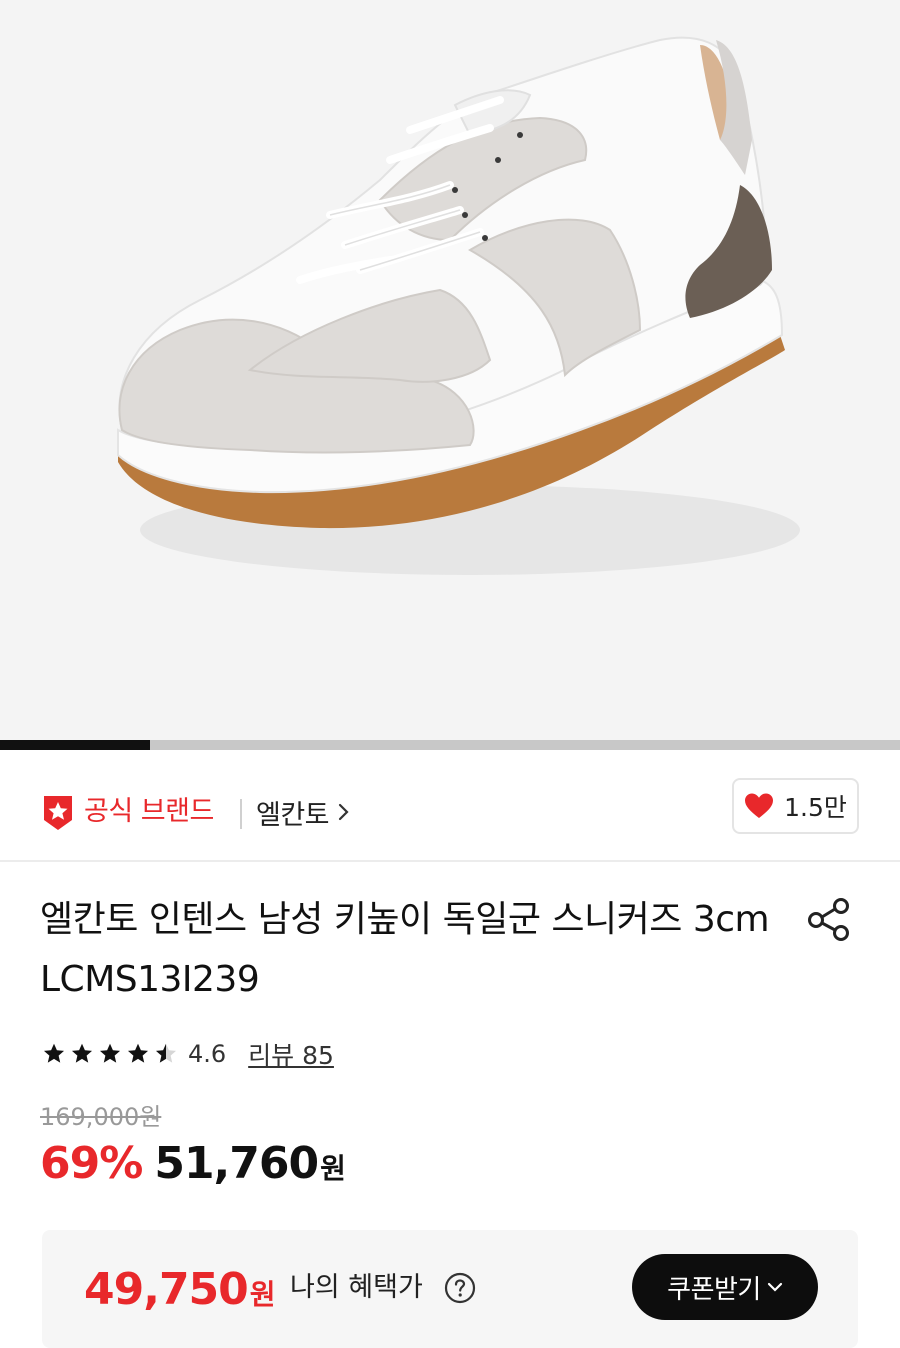 The height and width of the screenshot is (1348, 900). I want to click on official-brand-label: 공식 브랜드, so click(149, 811).